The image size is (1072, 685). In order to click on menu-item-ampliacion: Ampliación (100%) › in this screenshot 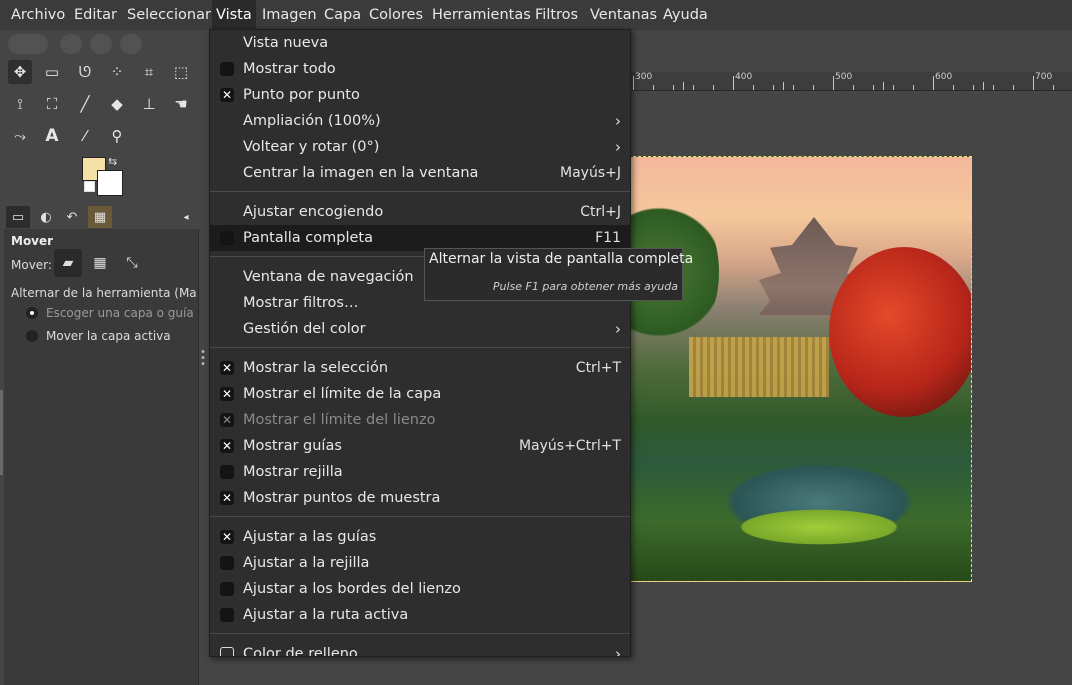, I will do `click(420, 121)`.